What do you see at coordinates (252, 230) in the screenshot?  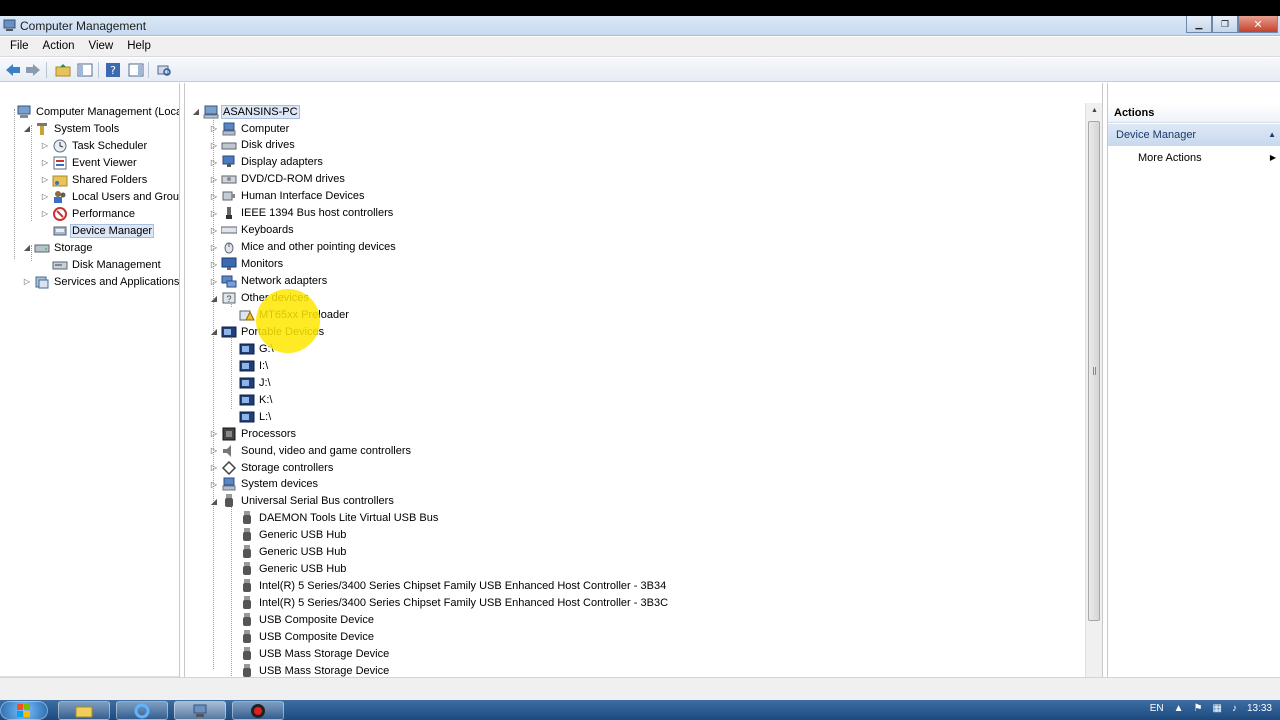 I see `device-tree-item: ▷ Keyboards` at bounding box center [252, 230].